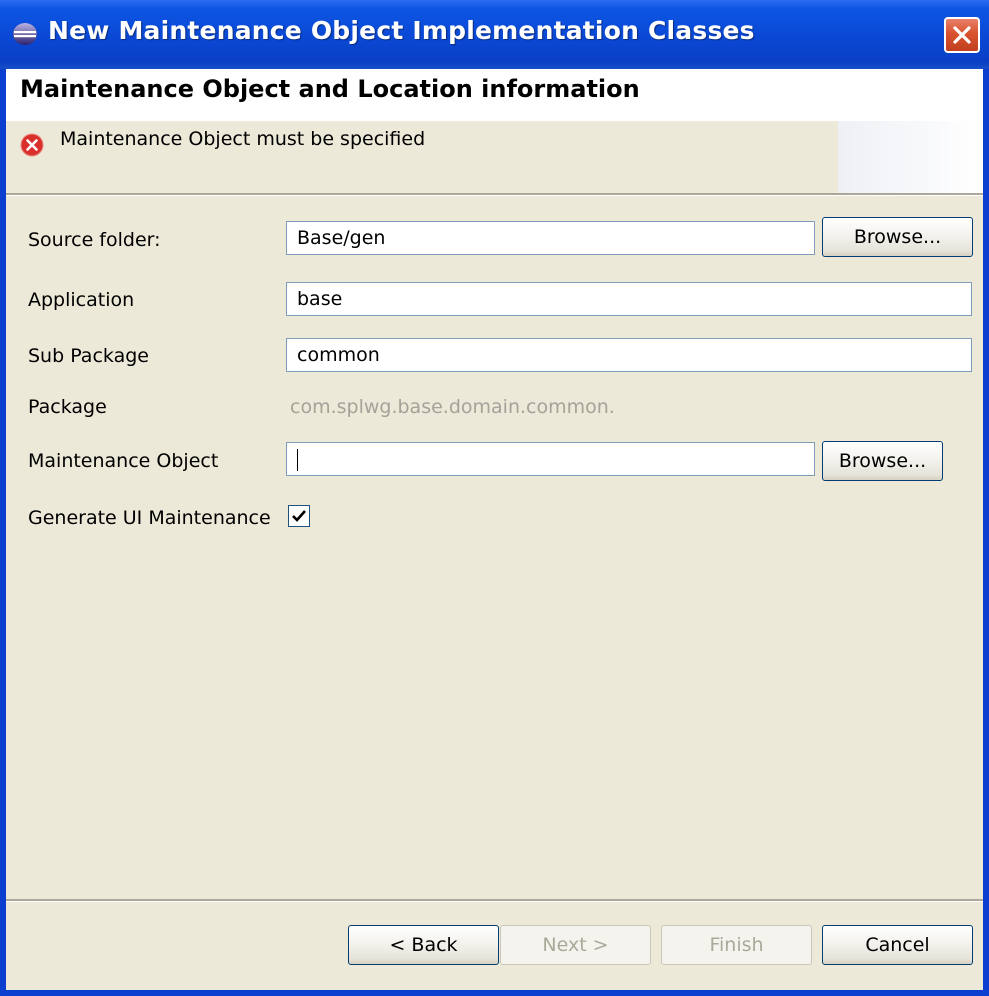 This screenshot has width=989, height=996. Describe the element at coordinates (629, 299) in the screenshot. I see `application-input: base` at that location.